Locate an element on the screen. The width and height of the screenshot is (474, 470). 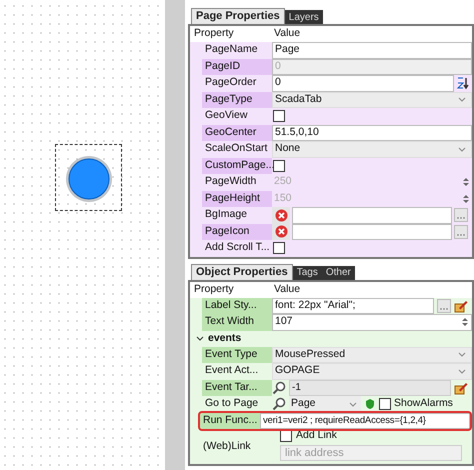
panel-tab: Page Properties is located at coordinates (238, 16).